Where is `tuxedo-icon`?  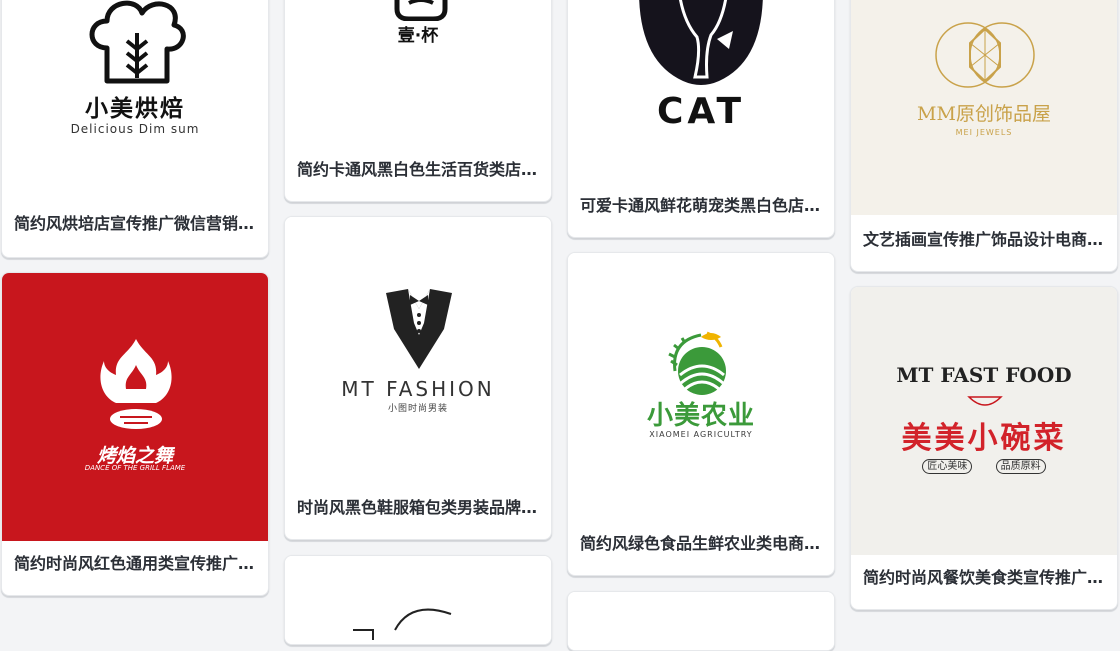 tuxedo-icon is located at coordinates (419, 329).